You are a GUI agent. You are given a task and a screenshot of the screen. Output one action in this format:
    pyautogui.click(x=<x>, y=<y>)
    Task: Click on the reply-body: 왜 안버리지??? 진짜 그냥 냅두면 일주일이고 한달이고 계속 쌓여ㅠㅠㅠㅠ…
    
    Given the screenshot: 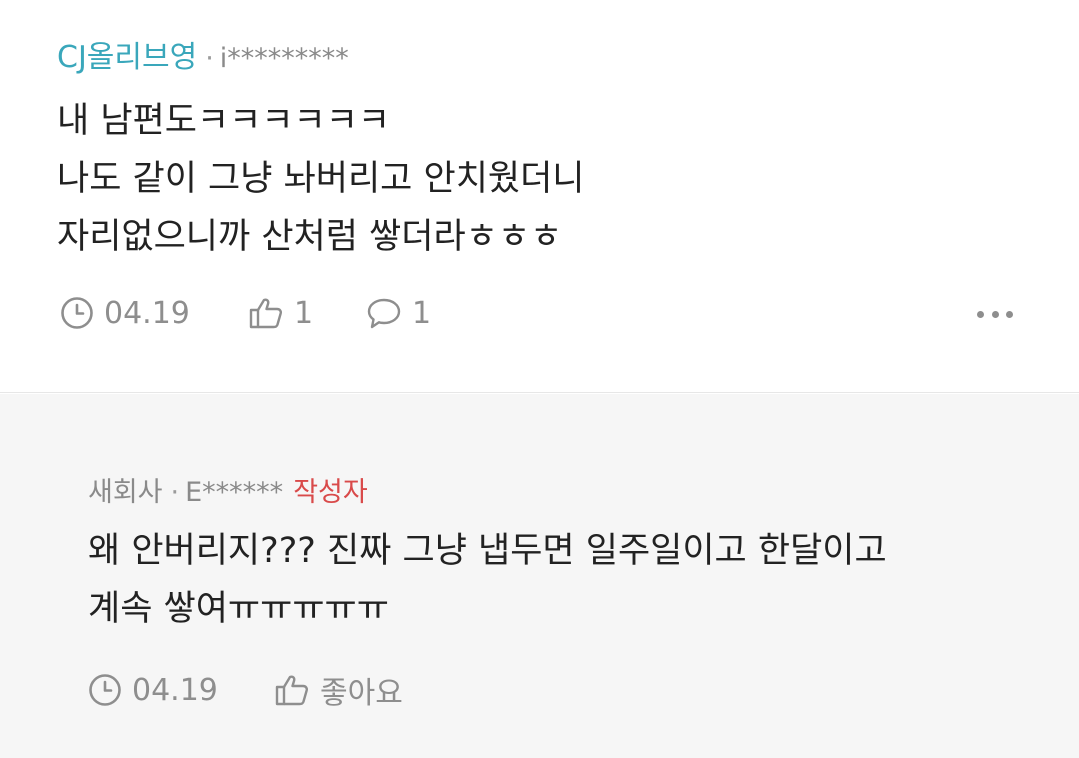 What is the action you would take?
    pyautogui.click(x=487, y=580)
    